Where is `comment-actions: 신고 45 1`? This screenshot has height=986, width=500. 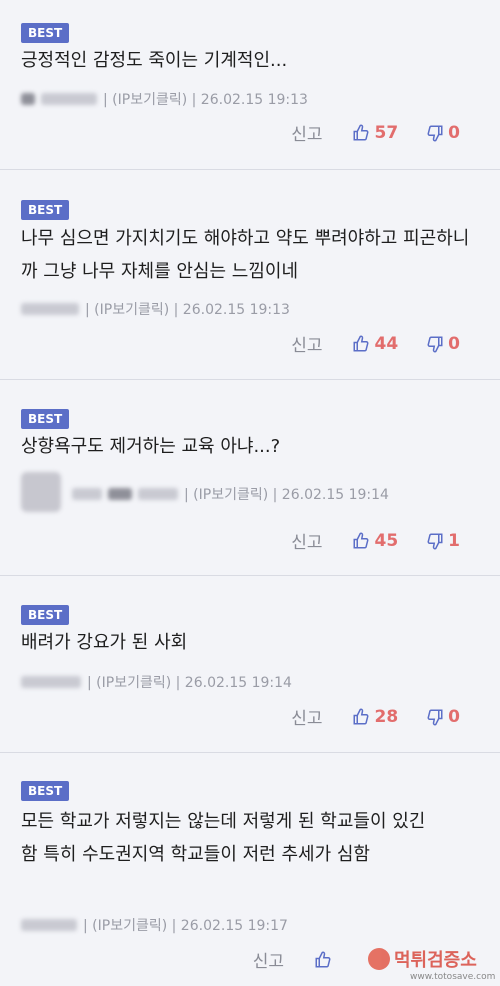 comment-actions: 신고 45 1 is located at coordinates (375, 541).